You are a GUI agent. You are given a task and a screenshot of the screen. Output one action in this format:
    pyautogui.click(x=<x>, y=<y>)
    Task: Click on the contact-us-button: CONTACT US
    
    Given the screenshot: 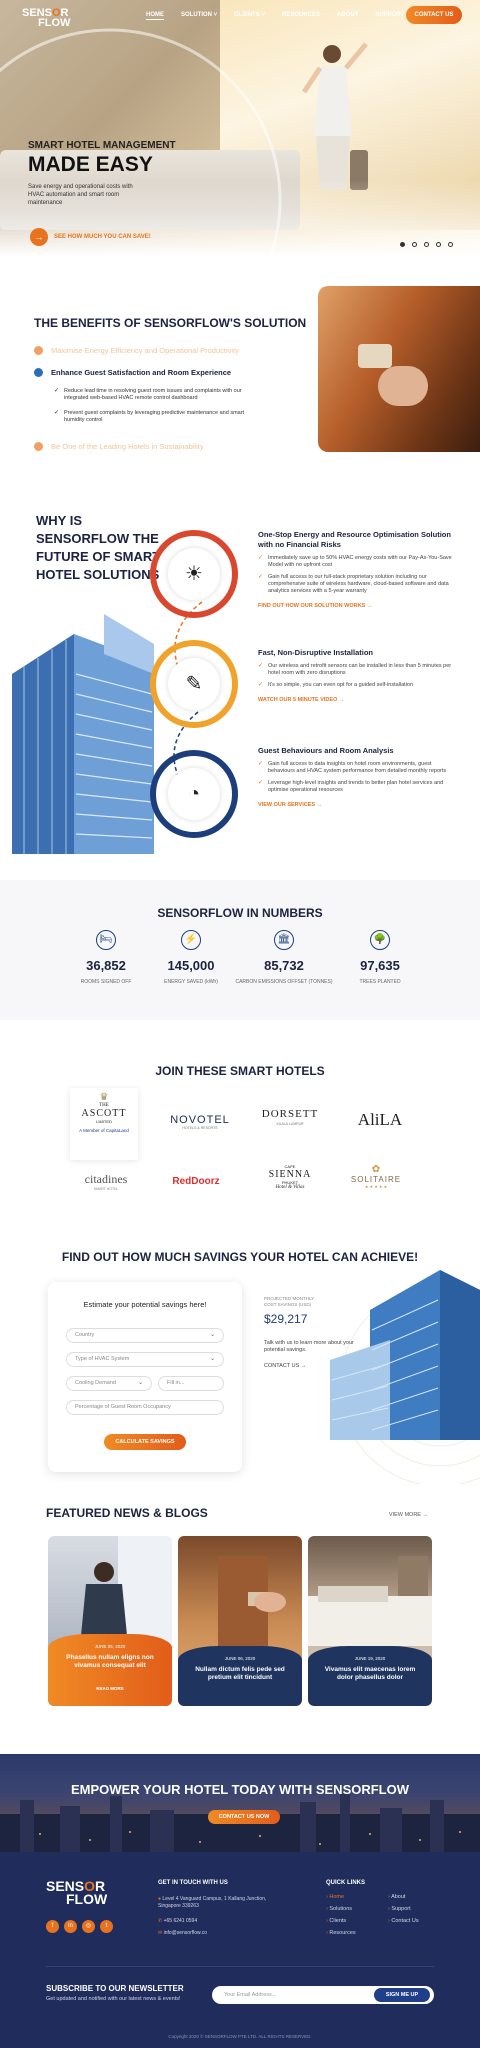 What is the action you would take?
    pyautogui.click(x=434, y=15)
    